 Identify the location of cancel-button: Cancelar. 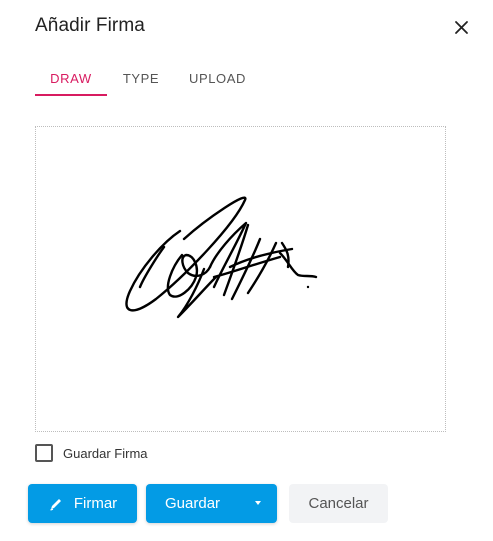
(338, 503).